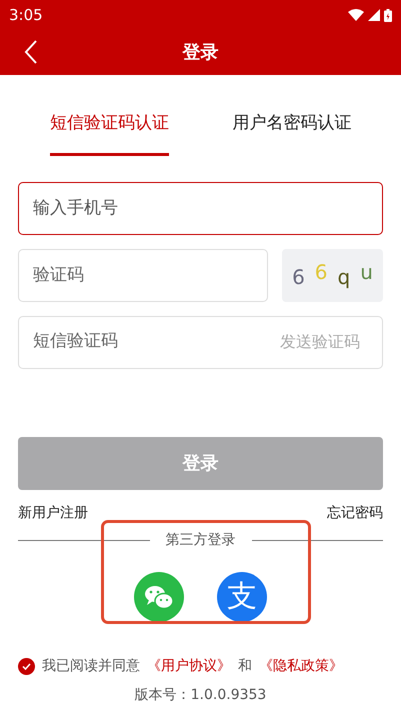 Image resolution: width=401 pixels, height=713 pixels. What do you see at coordinates (26, 666) in the screenshot?
I see `checkbox` at bounding box center [26, 666].